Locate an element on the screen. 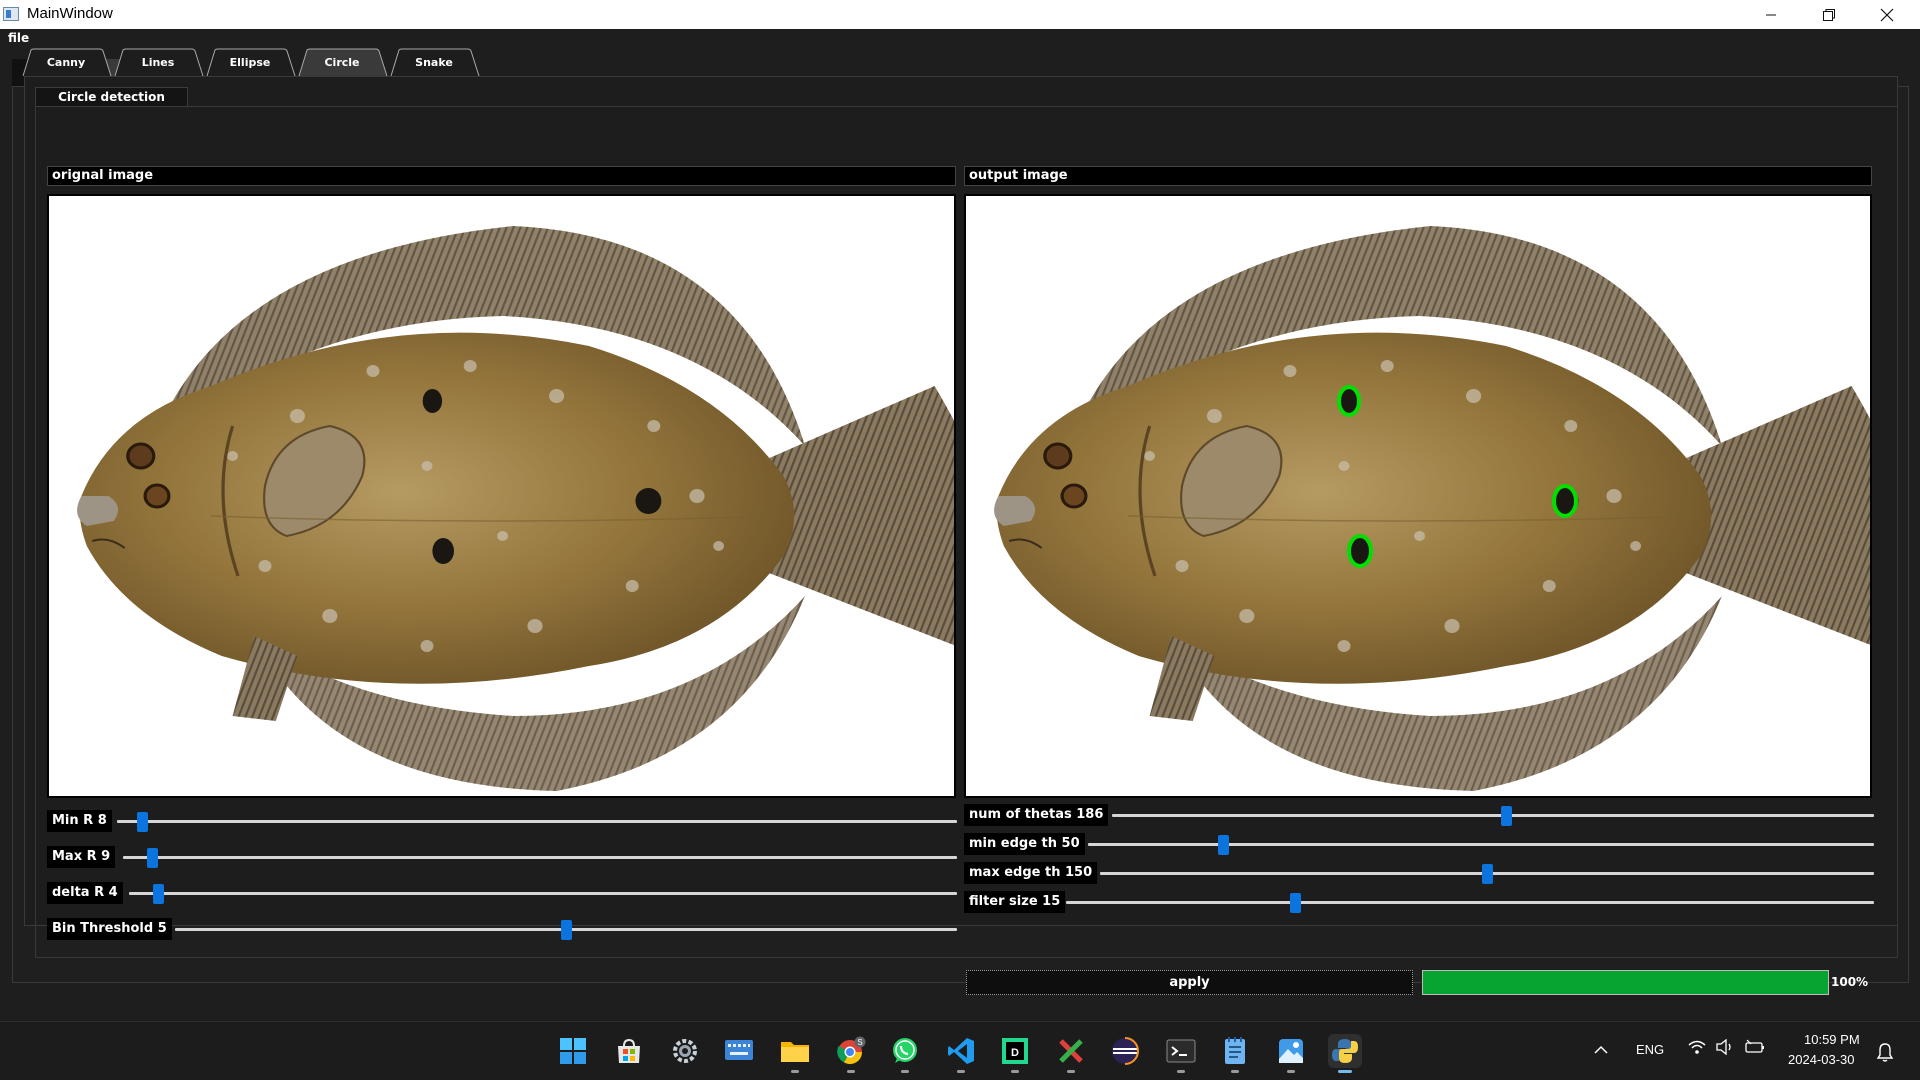  tab-lines-label: Lines is located at coordinates (158, 62).